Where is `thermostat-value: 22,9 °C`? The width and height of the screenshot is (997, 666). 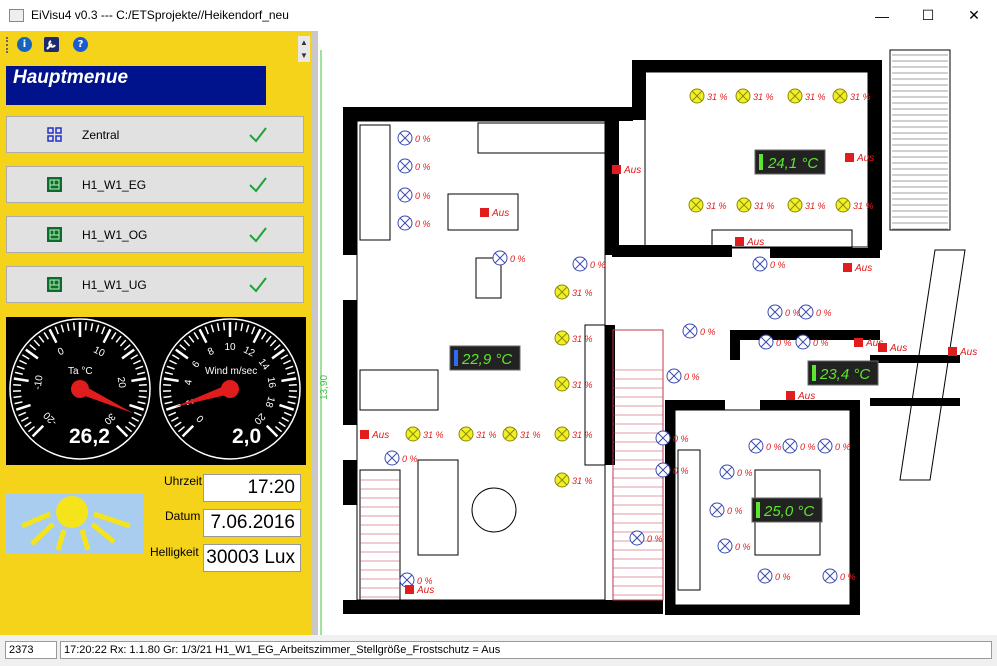 thermostat-value: 22,9 °C is located at coordinates (486, 359).